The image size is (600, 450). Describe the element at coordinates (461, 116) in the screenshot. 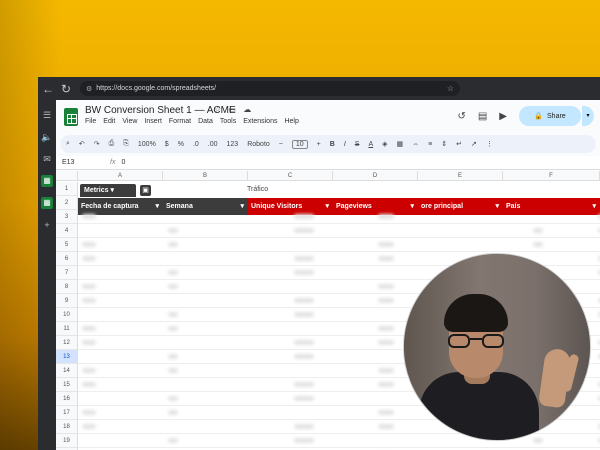

I see `history-icon: ↺` at that location.